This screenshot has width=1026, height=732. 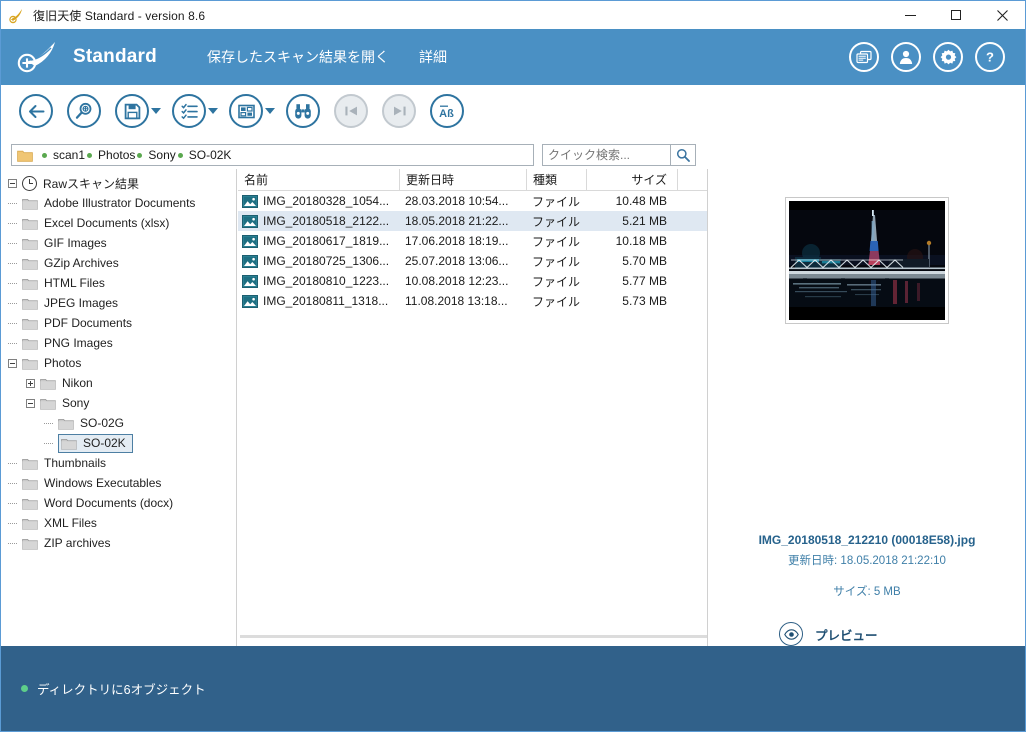 What do you see at coordinates (162, 155) in the screenshot?
I see `breadcrumb-label: Sony` at bounding box center [162, 155].